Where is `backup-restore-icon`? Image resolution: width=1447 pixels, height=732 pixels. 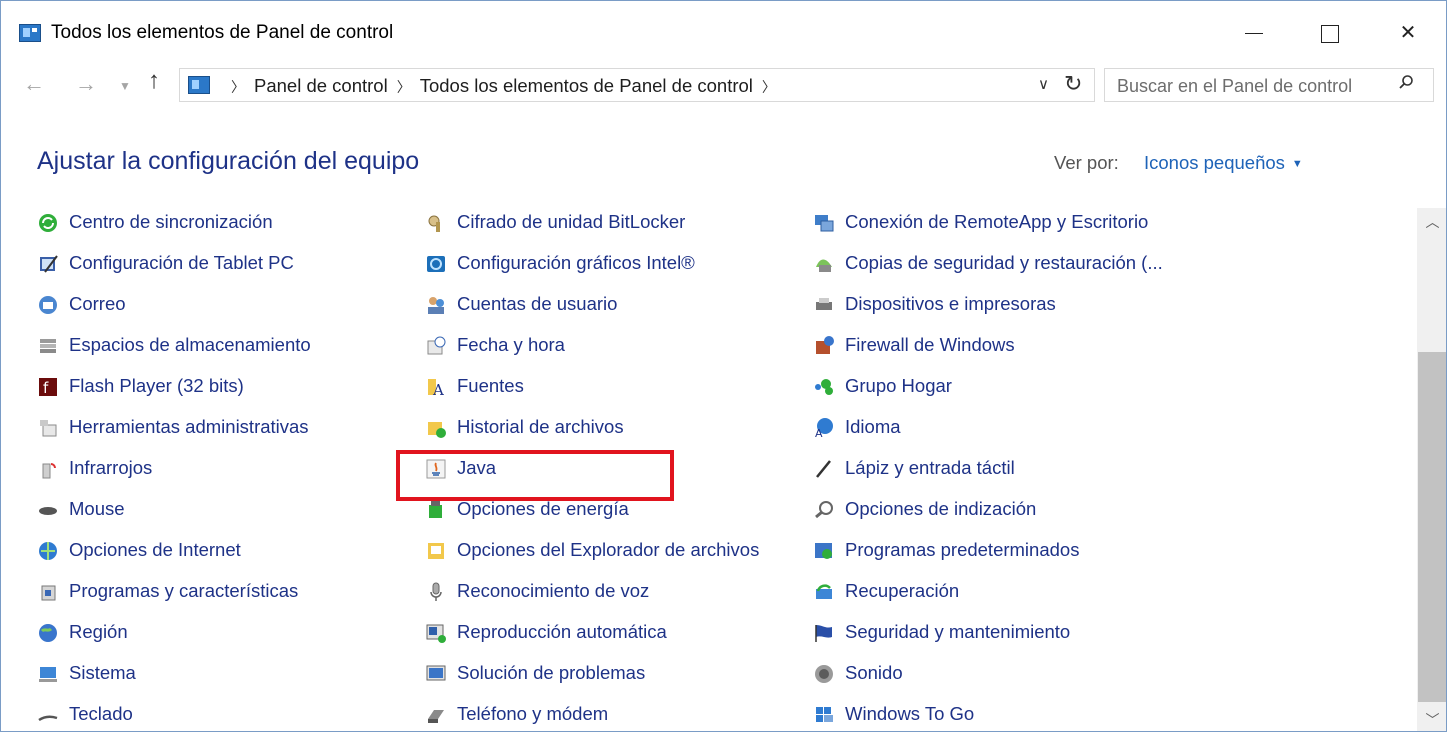
backup-restore-icon is located at coordinates (824, 264).